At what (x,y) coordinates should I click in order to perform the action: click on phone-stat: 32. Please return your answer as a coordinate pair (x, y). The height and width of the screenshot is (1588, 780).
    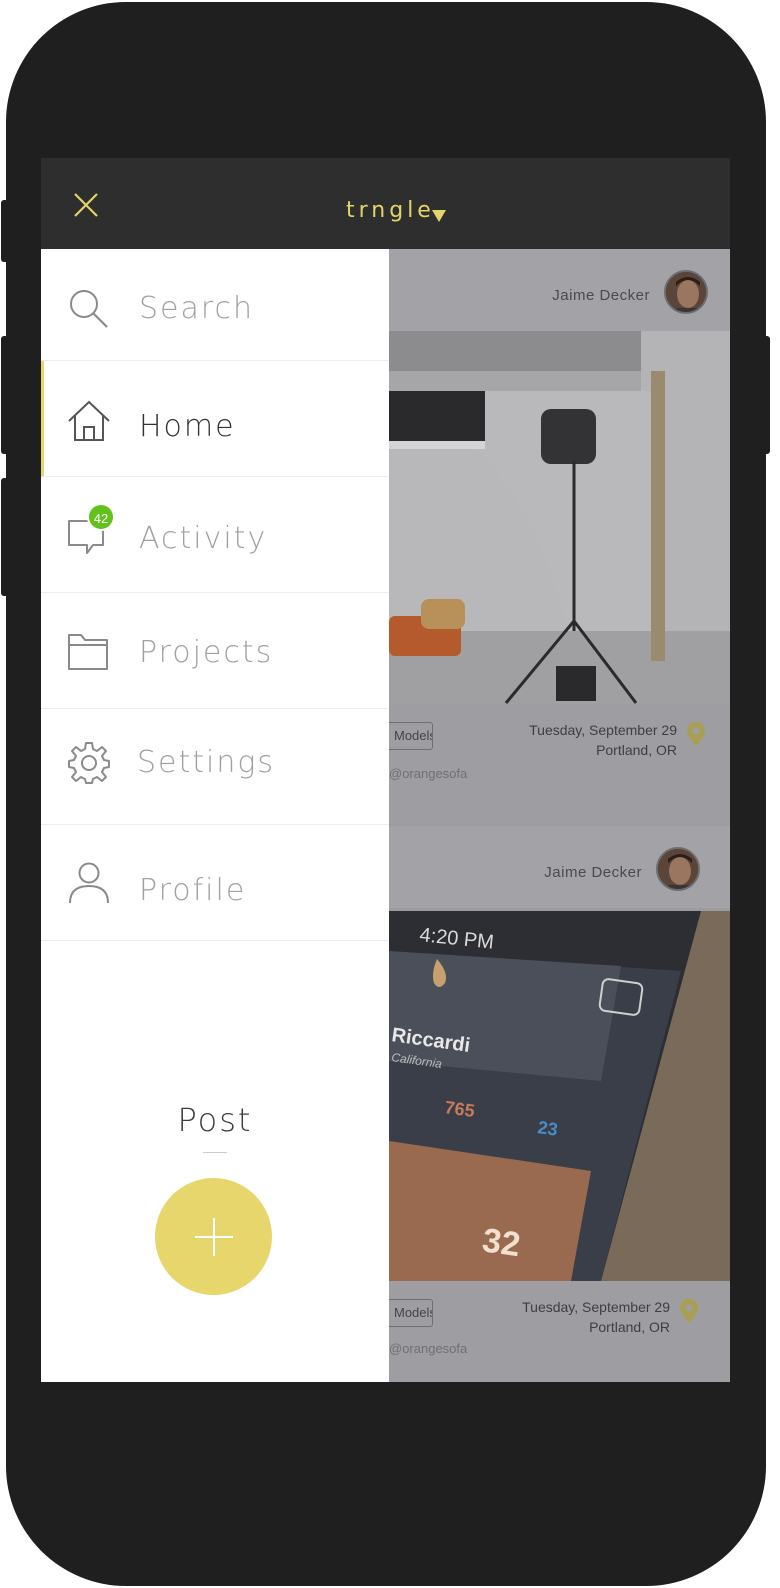
    Looking at the image, I should click on (501, 1242).